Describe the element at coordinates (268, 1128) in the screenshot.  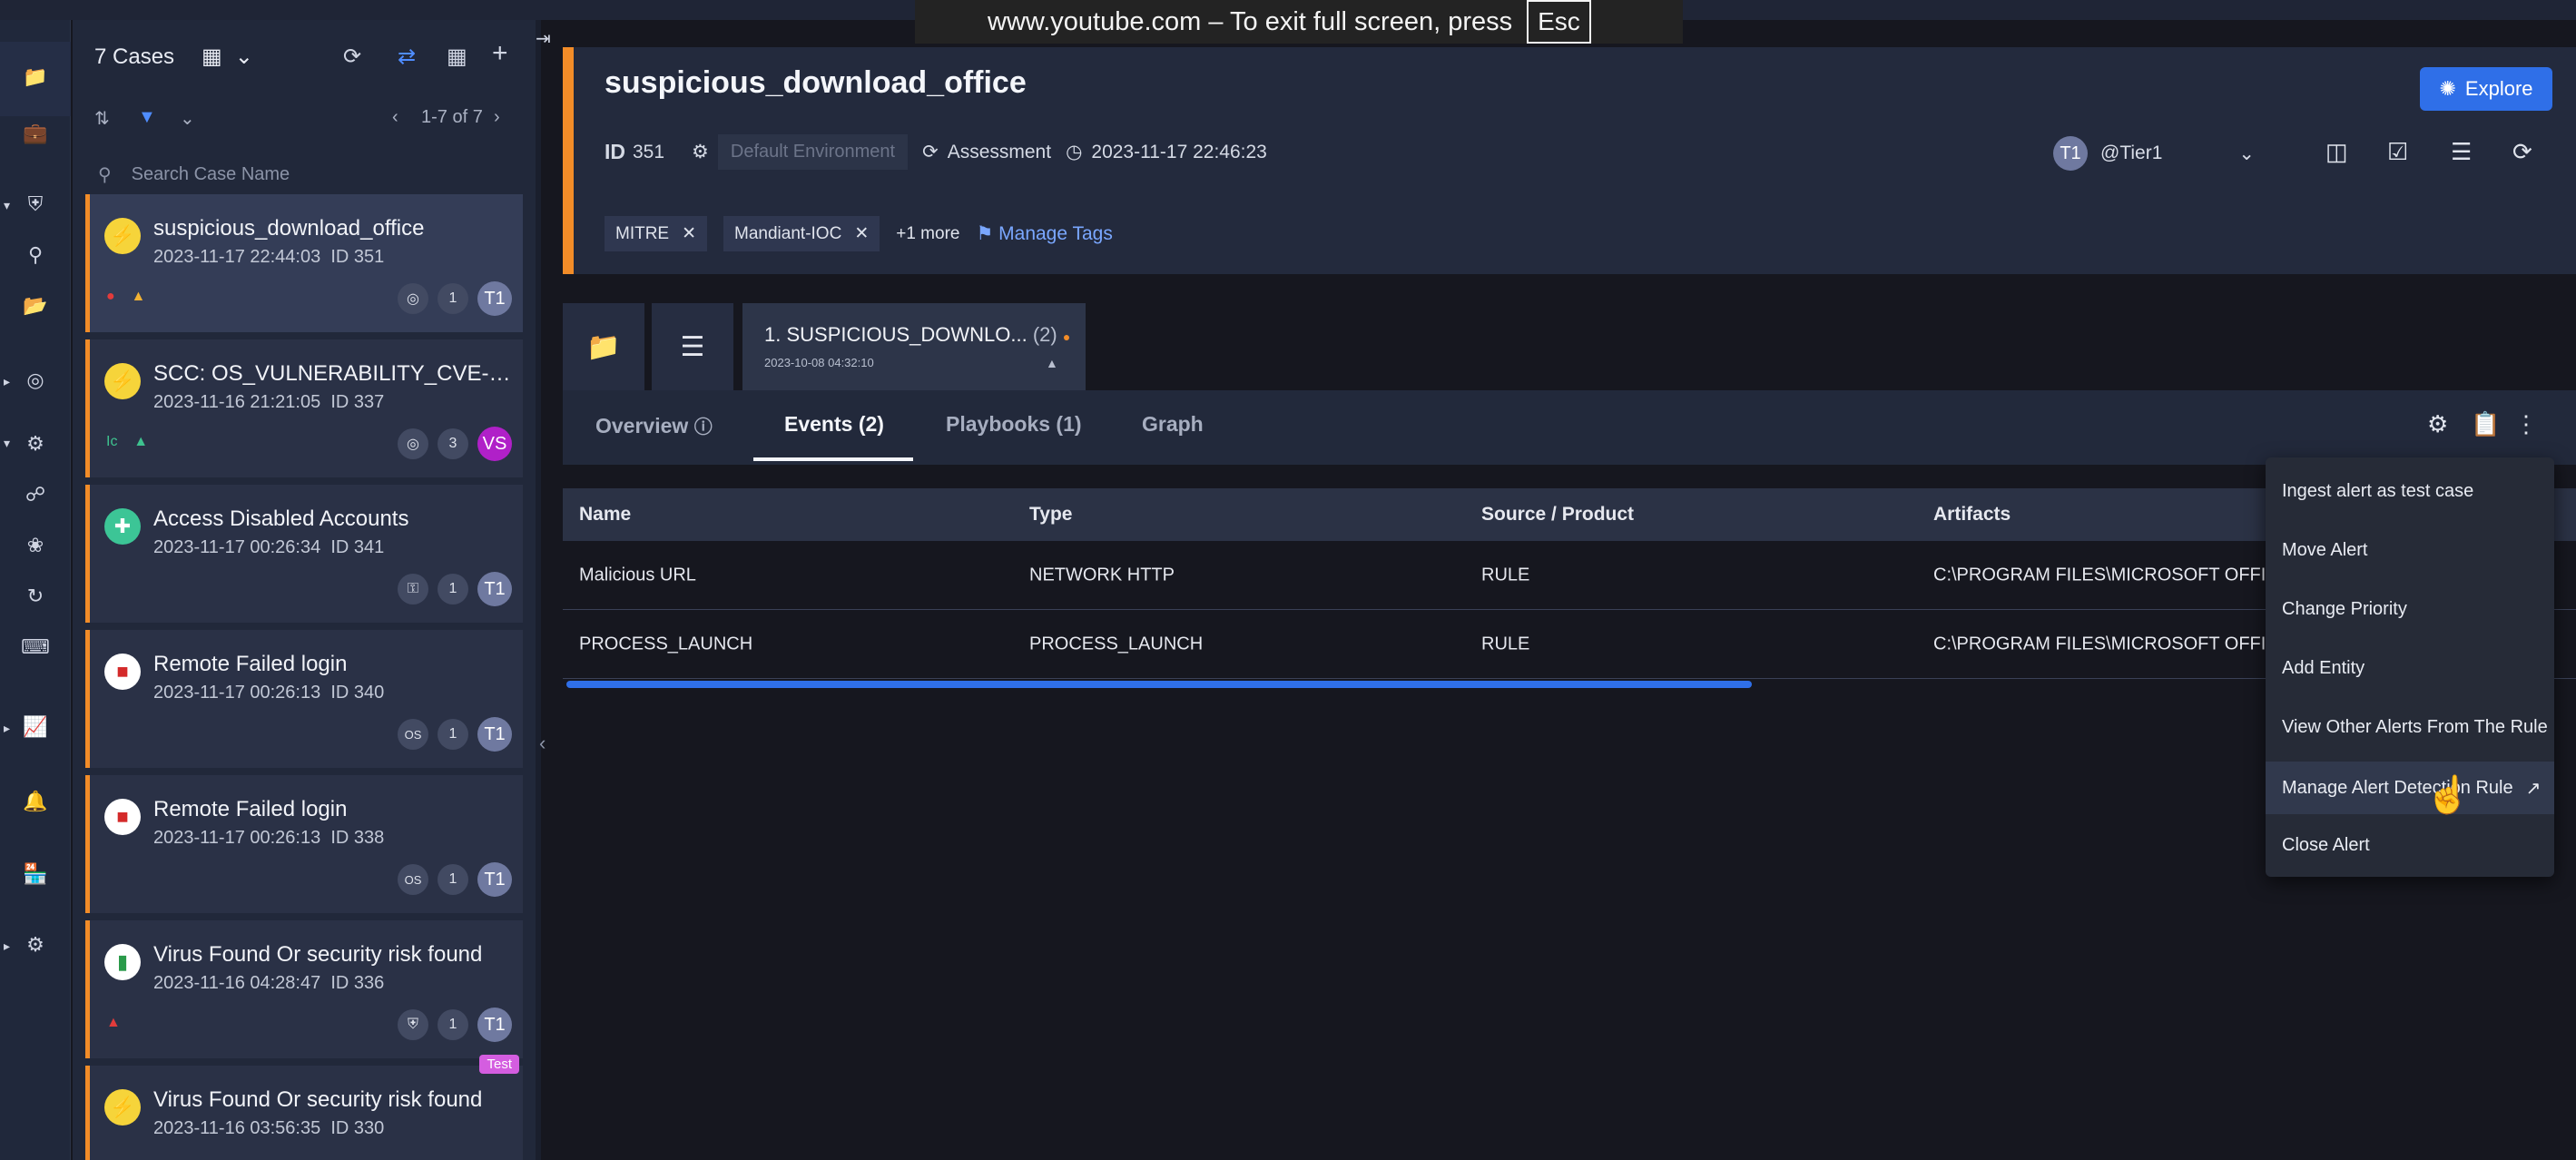
I see `case-meta: 2023-11-16 03:56:35 ID 330` at that location.